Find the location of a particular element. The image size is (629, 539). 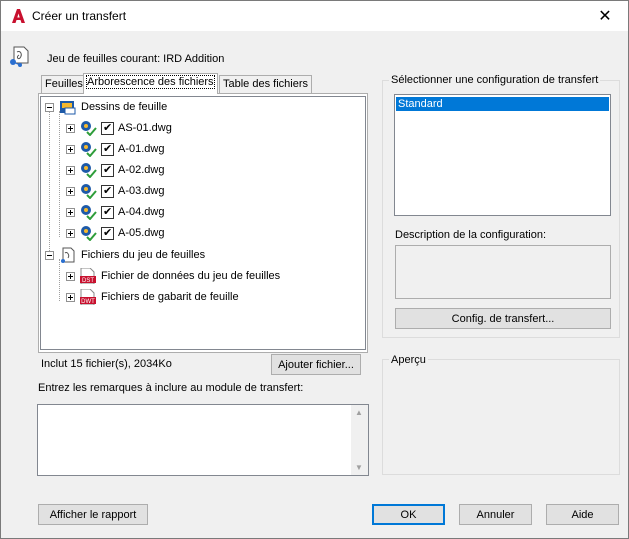

cancel-button-label: Annuler is located at coordinates (495, 514).